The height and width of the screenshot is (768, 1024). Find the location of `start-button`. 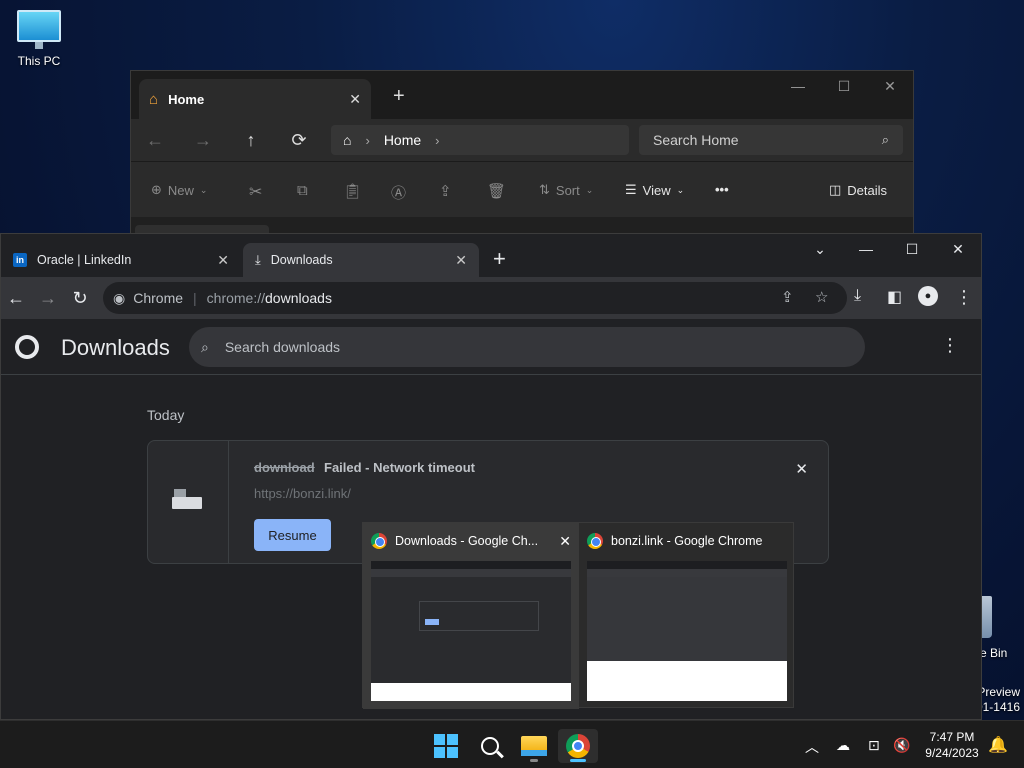

start-button is located at coordinates (446, 746).